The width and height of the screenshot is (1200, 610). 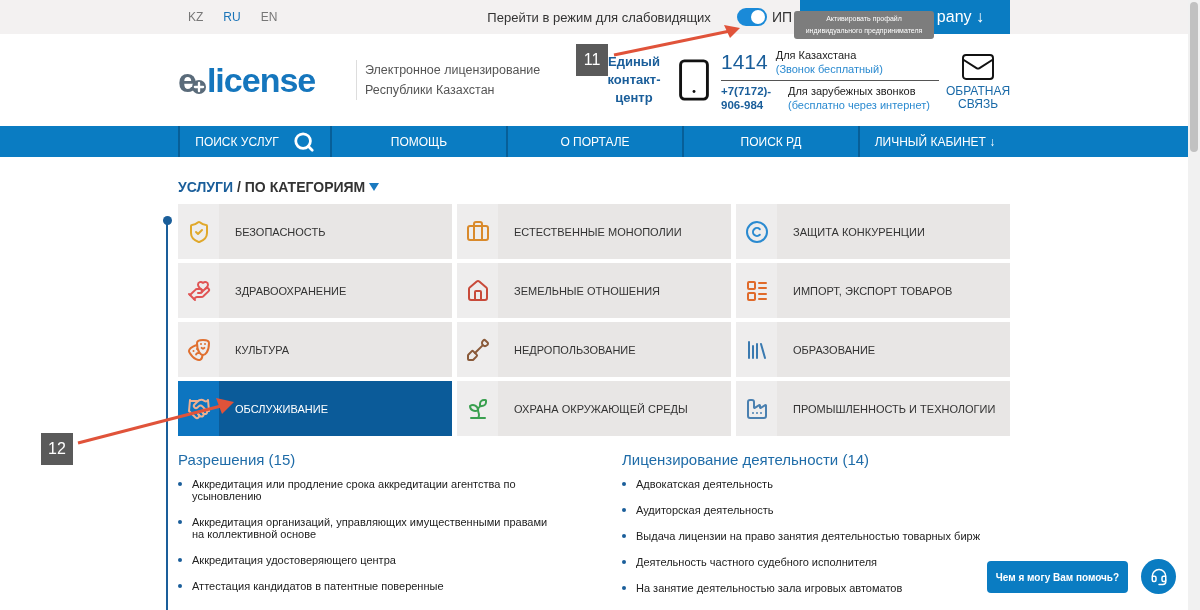 What do you see at coordinates (744, 62) in the screenshot?
I see `phone-number: 1414` at bounding box center [744, 62].